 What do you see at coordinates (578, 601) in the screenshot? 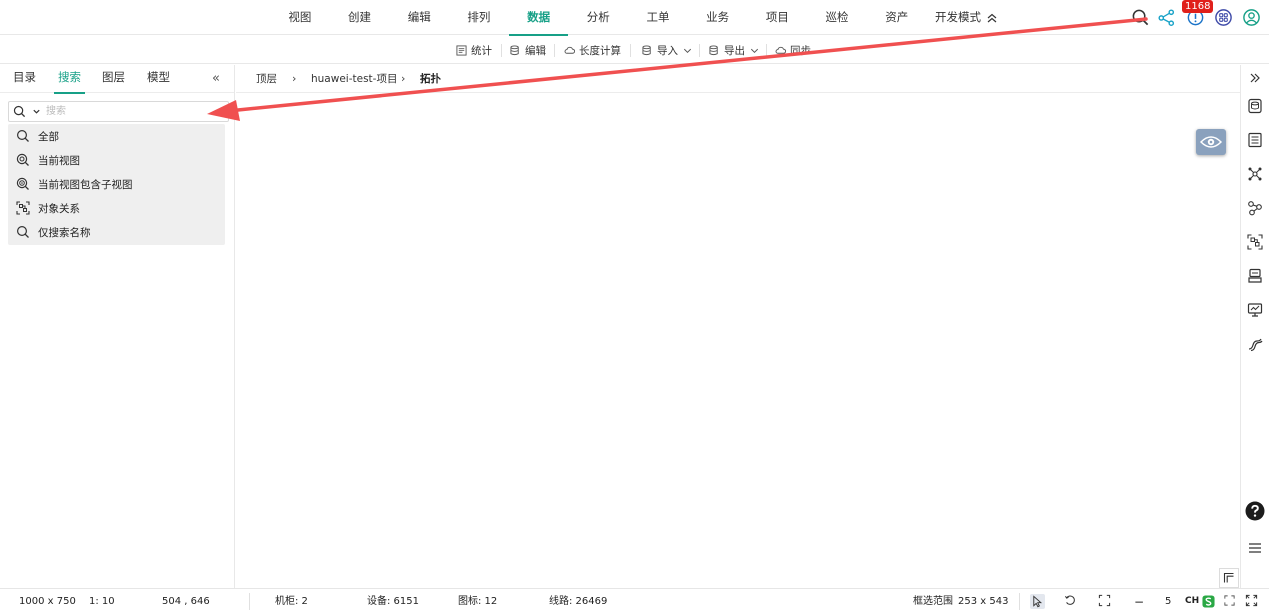
I see `line-count: 线路: 26469` at bounding box center [578, 601].